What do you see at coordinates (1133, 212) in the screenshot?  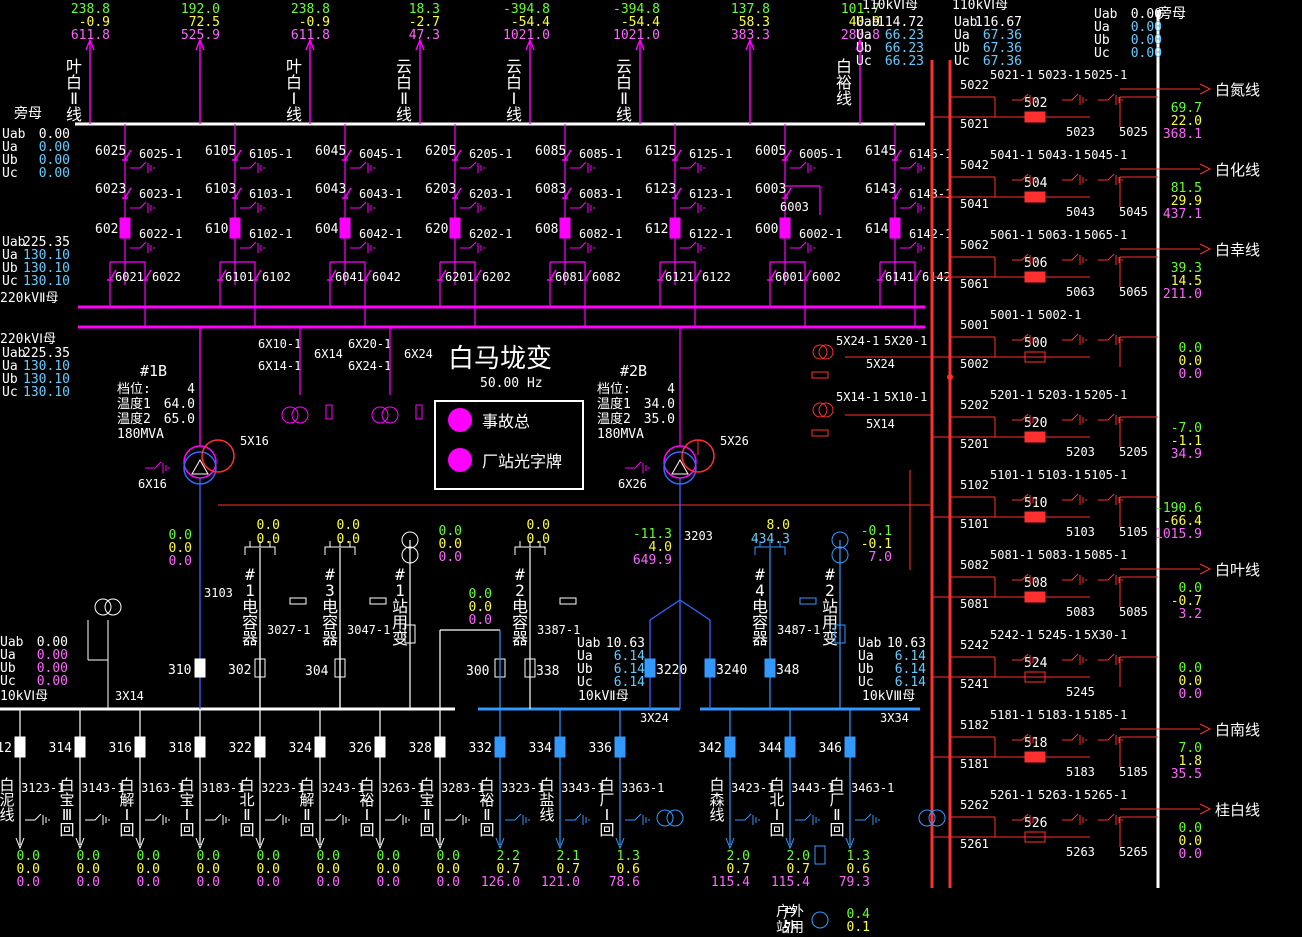 I see `switch-label: 5045` at bounding box center [1133, 212].